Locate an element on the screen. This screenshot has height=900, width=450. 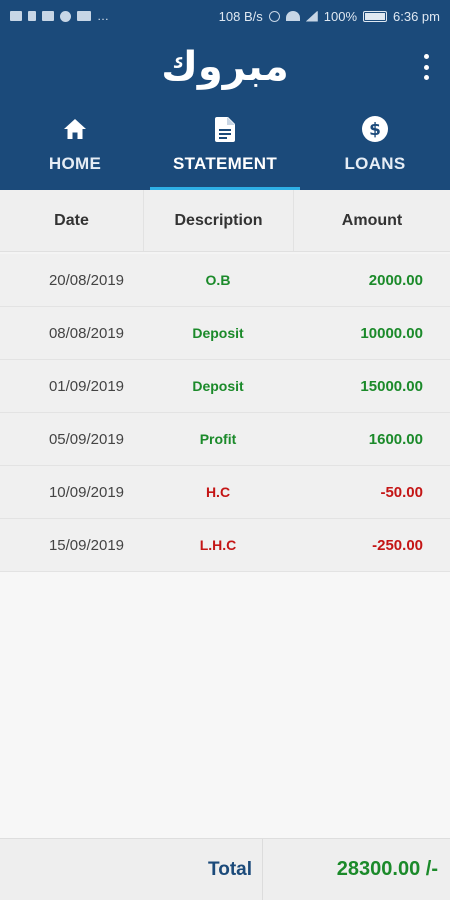
row-description: Profit is located at coordinates (218, 439).